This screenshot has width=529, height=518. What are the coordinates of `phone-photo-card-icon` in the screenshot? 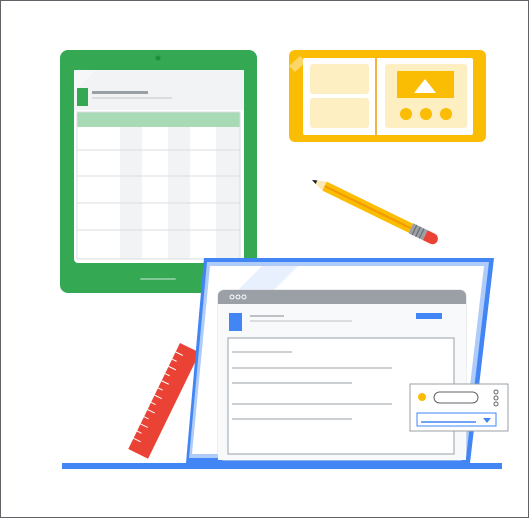 It's located at (387, 96).